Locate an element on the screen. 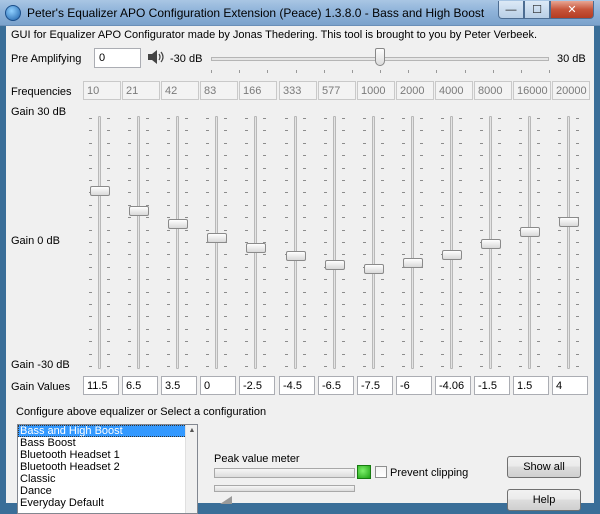 This screenshot has width=600, height=514. prevent-clipping-checkbox is located at coordinates (381, 472).